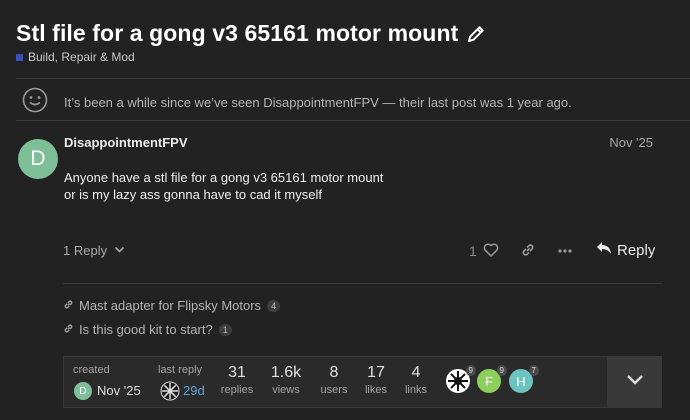 The image size is (690, 420). What do you see at coordinates (489, 381) in the screenshot?
I see `avatar-letter: F` at bounding box center [489, 381].